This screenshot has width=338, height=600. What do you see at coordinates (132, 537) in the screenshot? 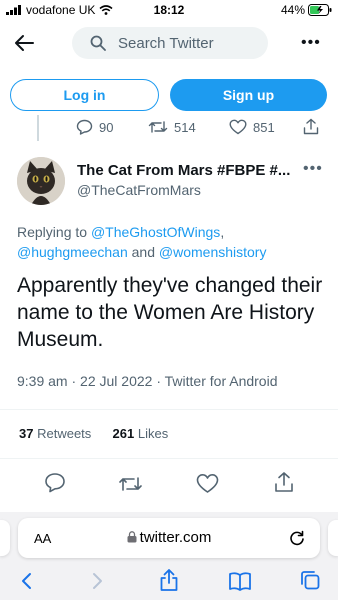
I see `lock-icon` at bounding box center [132, 537].